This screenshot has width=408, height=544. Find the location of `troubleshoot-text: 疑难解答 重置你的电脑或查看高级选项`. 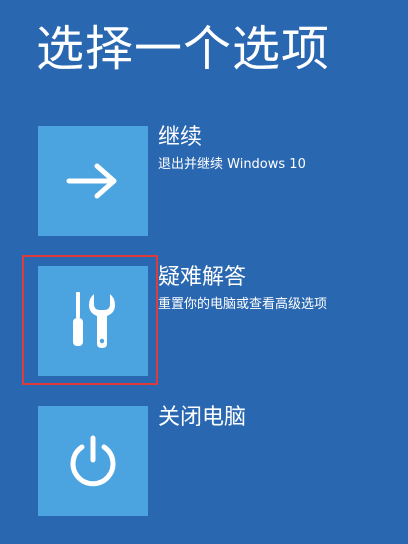

troubleshoot-text: 疑难解答 重置你的电脑或查看高级选项 is located at coordinates (278, 288).